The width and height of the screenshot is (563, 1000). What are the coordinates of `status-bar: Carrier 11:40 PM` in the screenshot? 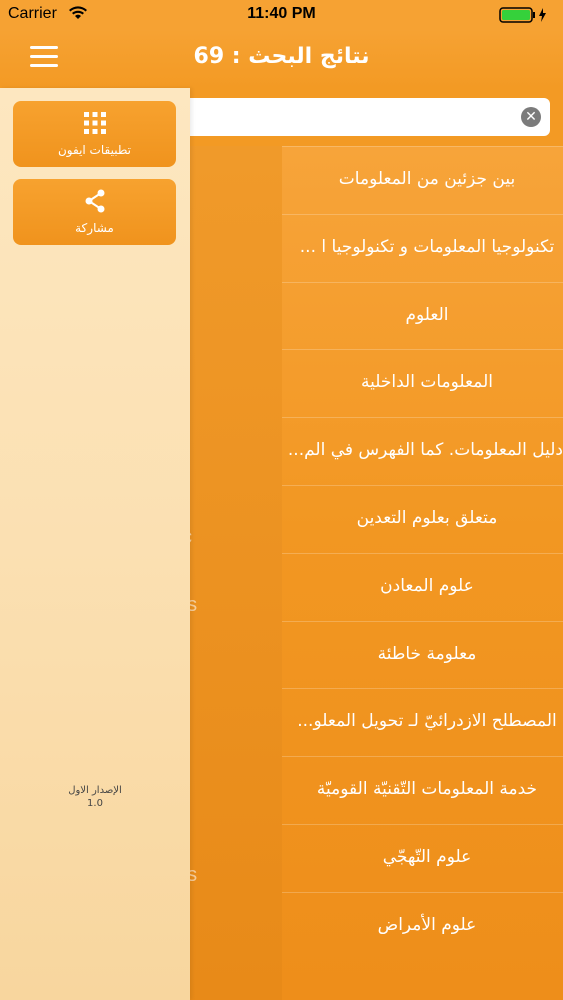 It's located at (281, 15).